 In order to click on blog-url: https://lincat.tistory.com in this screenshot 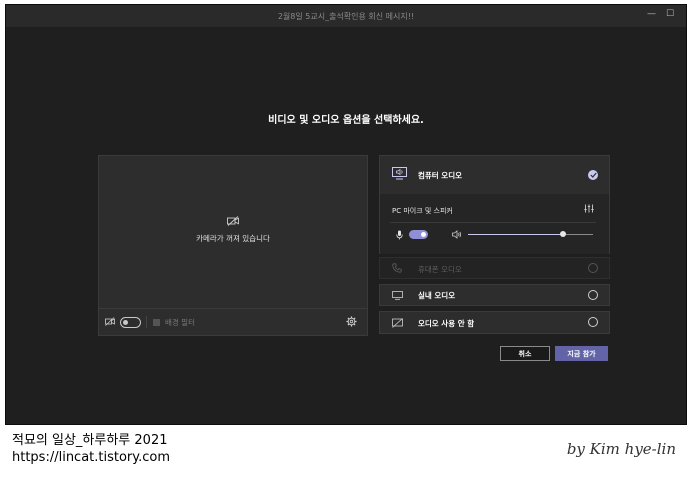, I will do `click(91, 457)`.